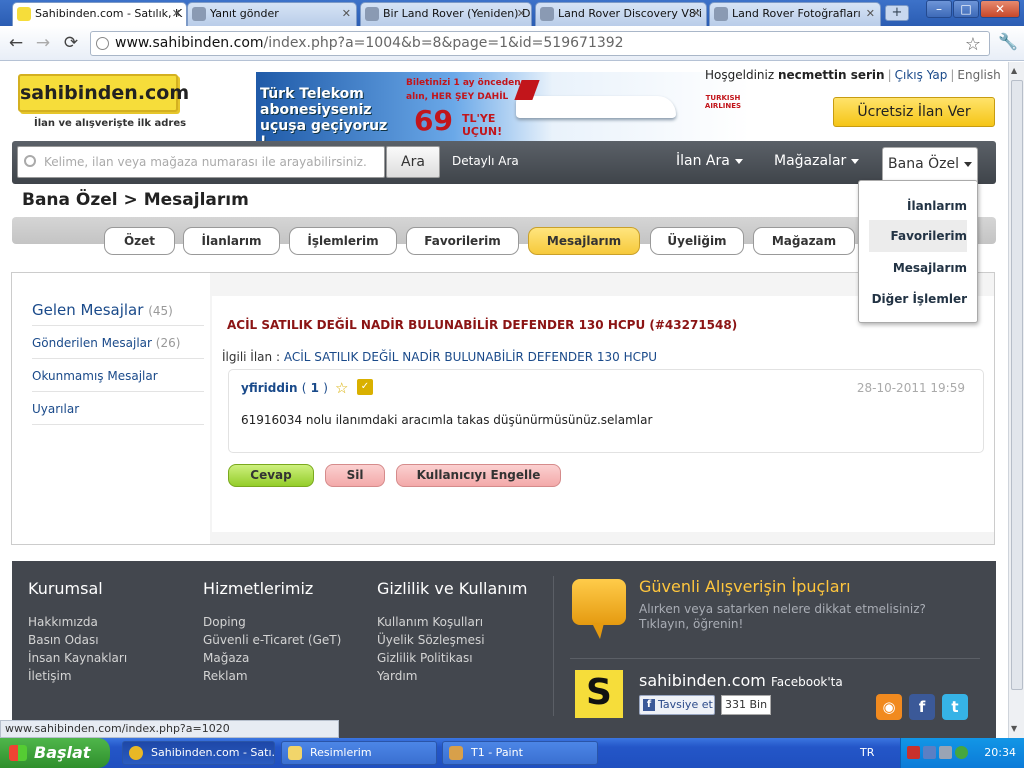 The height and width of the screenshot is (768, 1024). What do you see at coordinates (16, 43) in the screenshot?
I see `back-icon: ←` at bounding box center [16, 43].